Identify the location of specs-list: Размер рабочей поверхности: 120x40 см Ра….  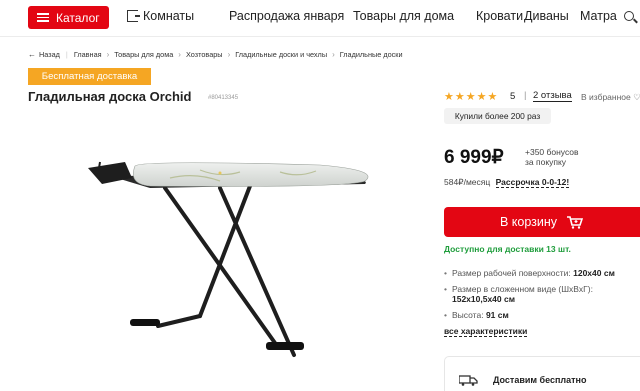
(529, 296).